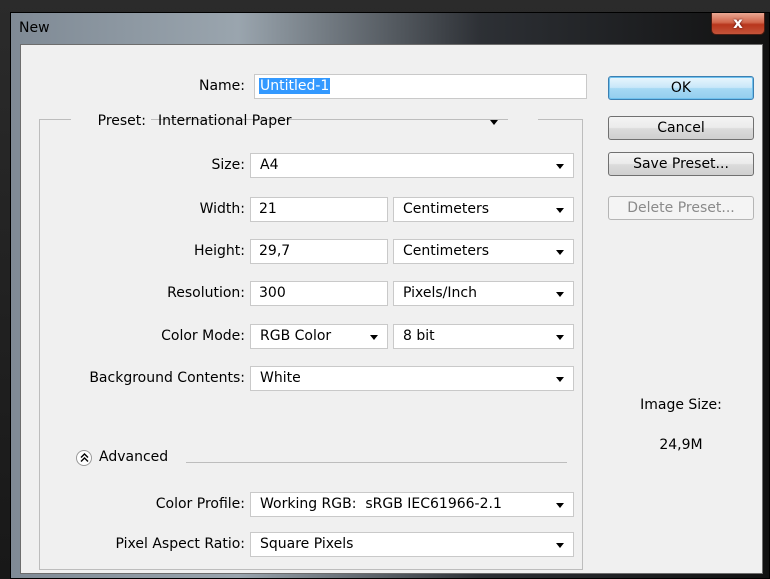  Describe the element at coordinates (483, 293) in the screenshot. I see `resolution-unit-select: Pixels/Inch` at that location.